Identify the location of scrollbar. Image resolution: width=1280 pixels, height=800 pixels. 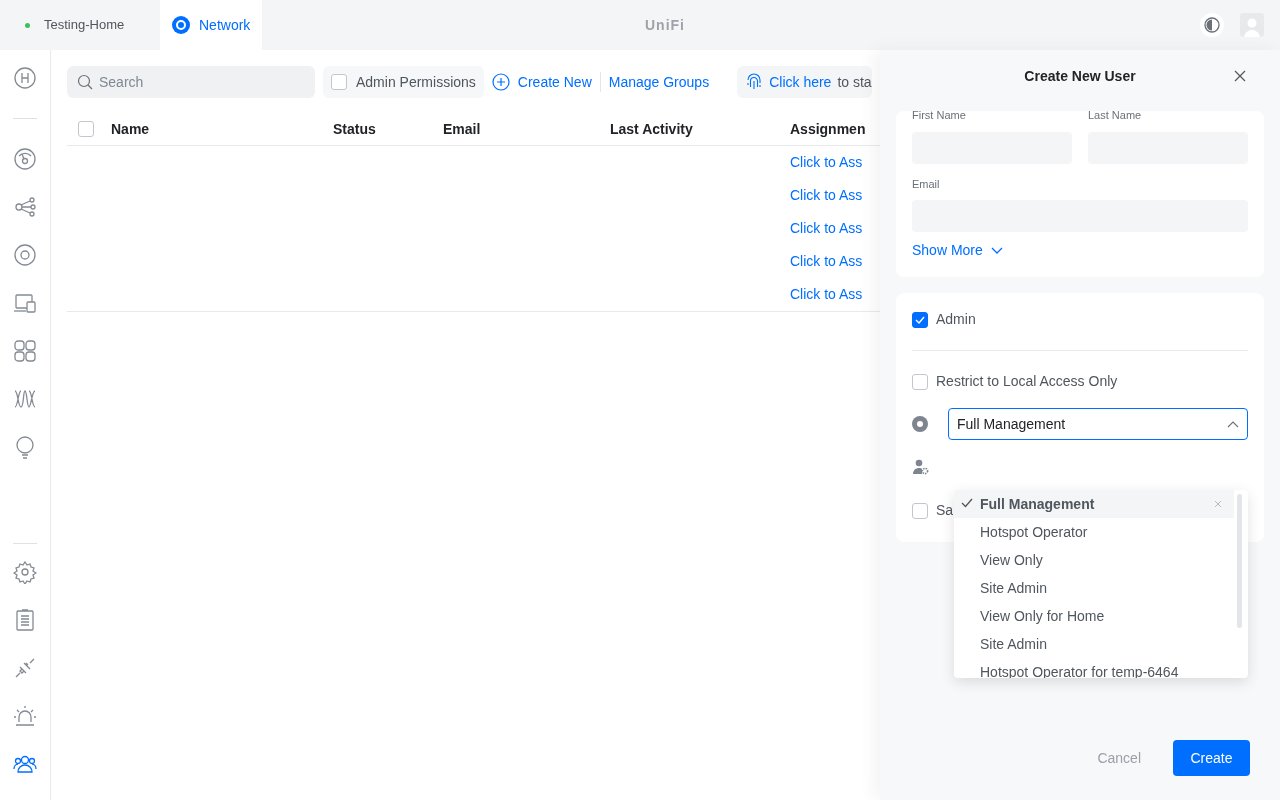
(1239, 561).